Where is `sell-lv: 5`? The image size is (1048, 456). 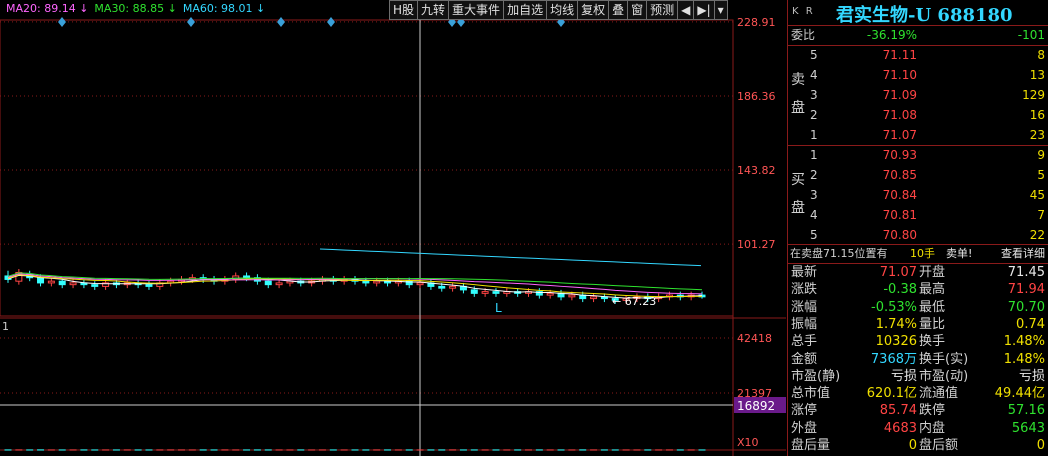
sell-lv: 5 is located at coordinates (814, 55).